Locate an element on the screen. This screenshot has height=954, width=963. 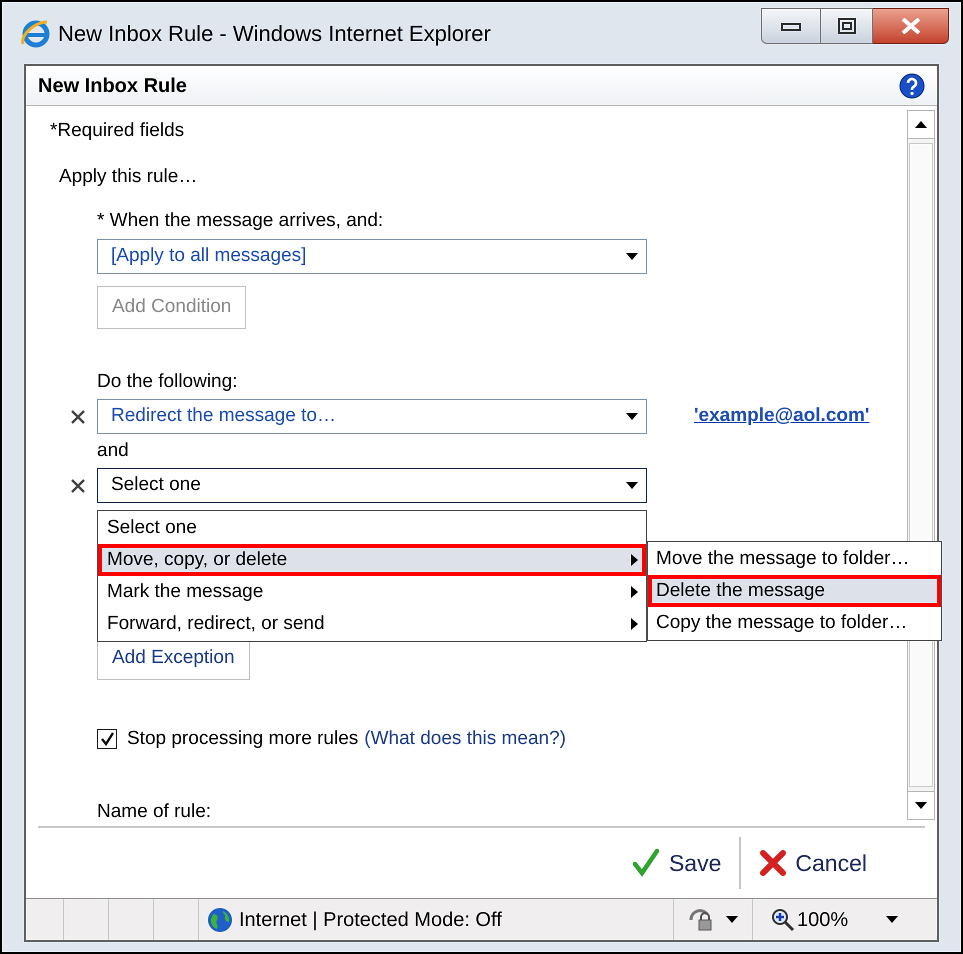
browser-logo-icon is located at coordinates (35, 33).